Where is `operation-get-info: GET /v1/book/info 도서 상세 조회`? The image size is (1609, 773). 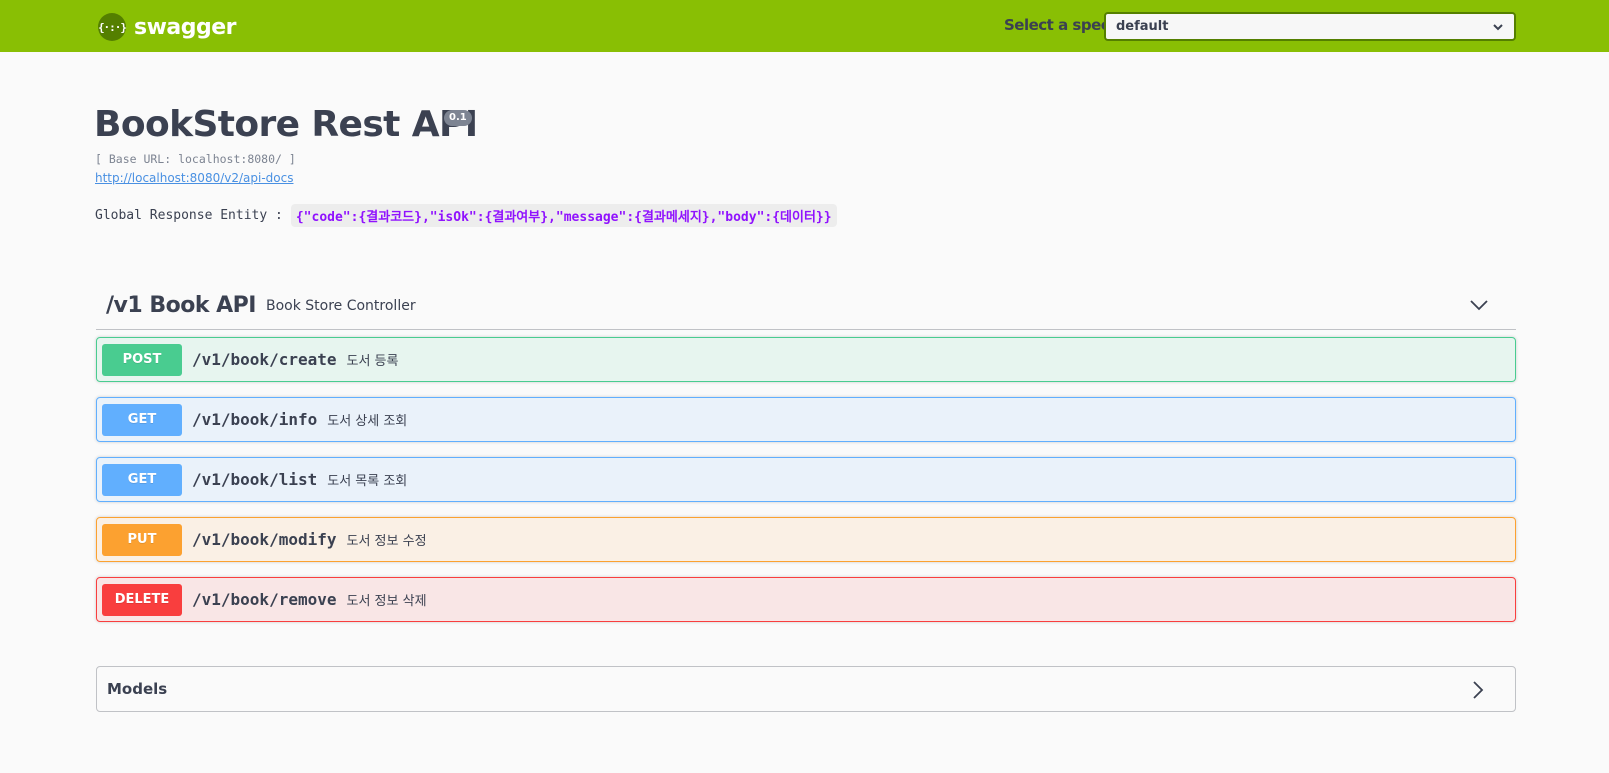
operation-get-info: GET /v1/book/info 도서 상세 조회 is located at coordinates (806, 419).